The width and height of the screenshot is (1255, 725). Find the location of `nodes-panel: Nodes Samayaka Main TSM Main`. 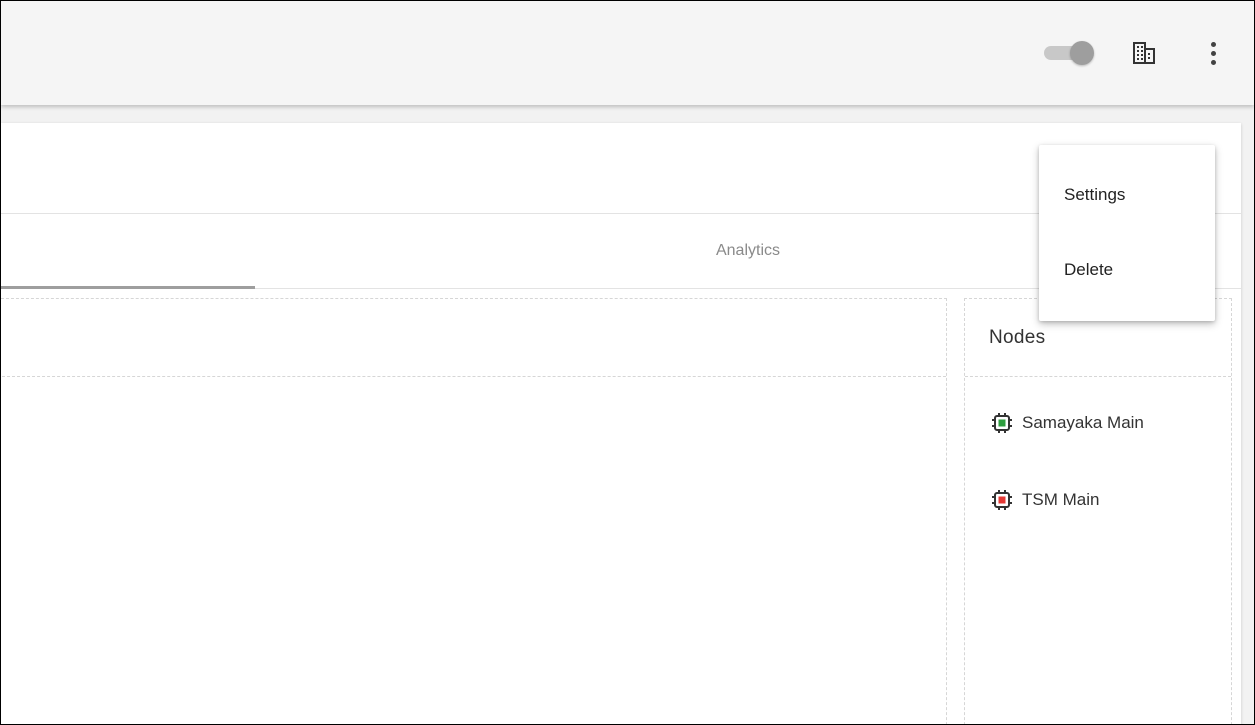

nodes-panel: Nodes Samayaka Main TSM Main is located at coordinates (1098, 511).